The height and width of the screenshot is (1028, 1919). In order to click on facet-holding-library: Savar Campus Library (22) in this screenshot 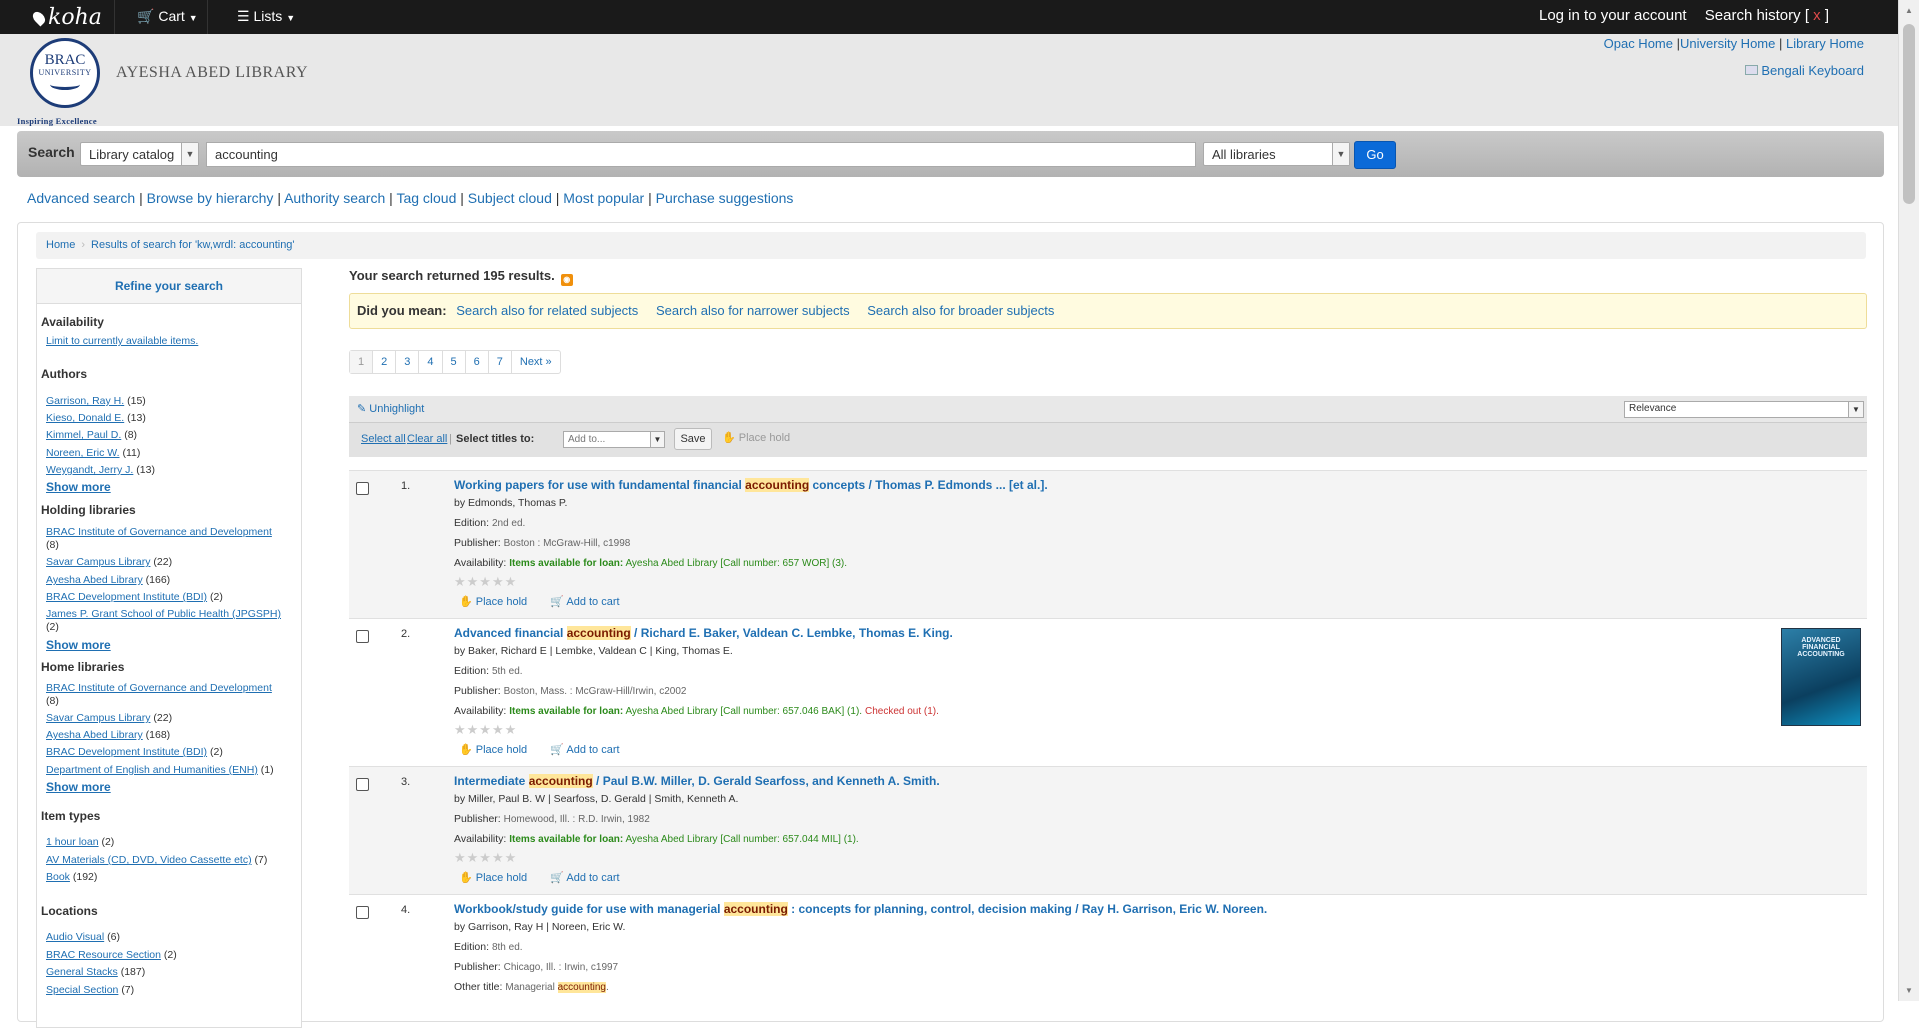, I will do `click(166, 562)`.